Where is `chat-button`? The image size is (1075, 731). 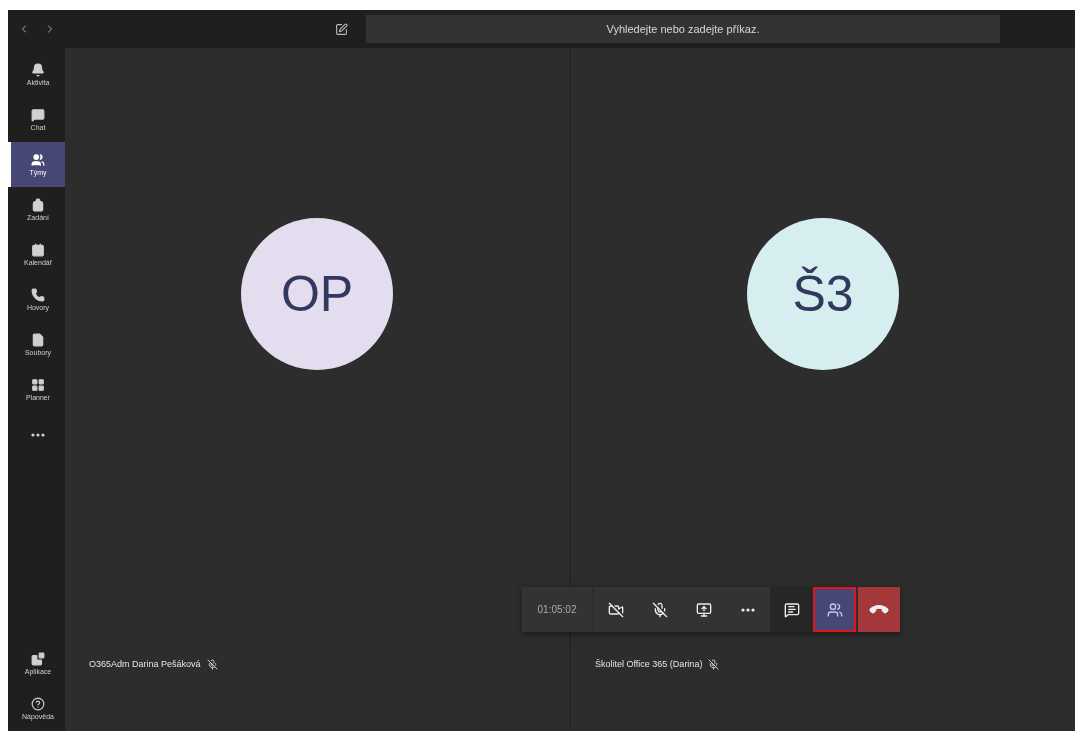 chat-button is located at coordinates (791, 609).